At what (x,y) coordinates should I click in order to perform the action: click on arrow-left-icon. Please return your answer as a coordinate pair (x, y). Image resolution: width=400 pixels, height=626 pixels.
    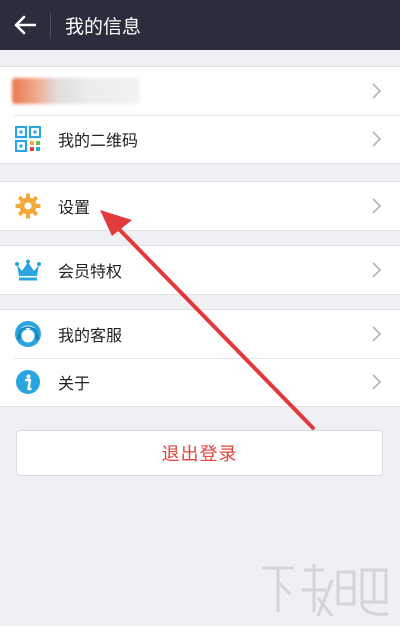
    Looking at the image, I should click on (25, 25).